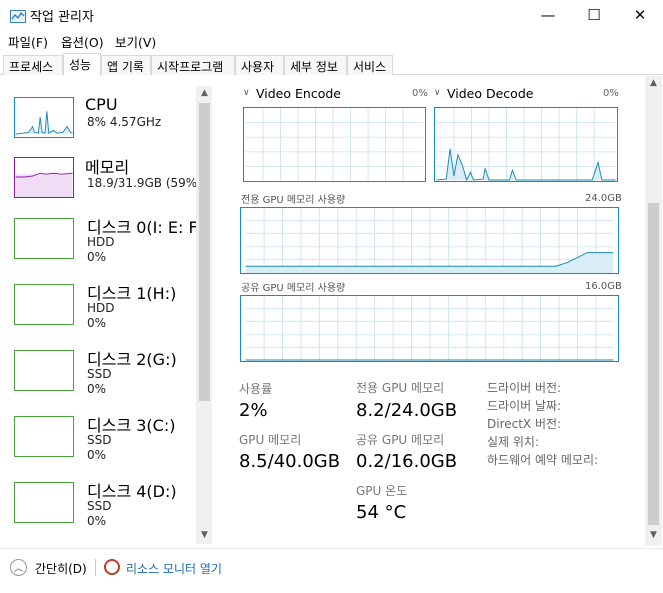 Image resolution: width=663 pixels, height=593 pixels. What do you see at coordinates (603, 198) in the screenshot?
I see `dedicated-memory-max: 24.0GB` at bounding box center [603, 198].